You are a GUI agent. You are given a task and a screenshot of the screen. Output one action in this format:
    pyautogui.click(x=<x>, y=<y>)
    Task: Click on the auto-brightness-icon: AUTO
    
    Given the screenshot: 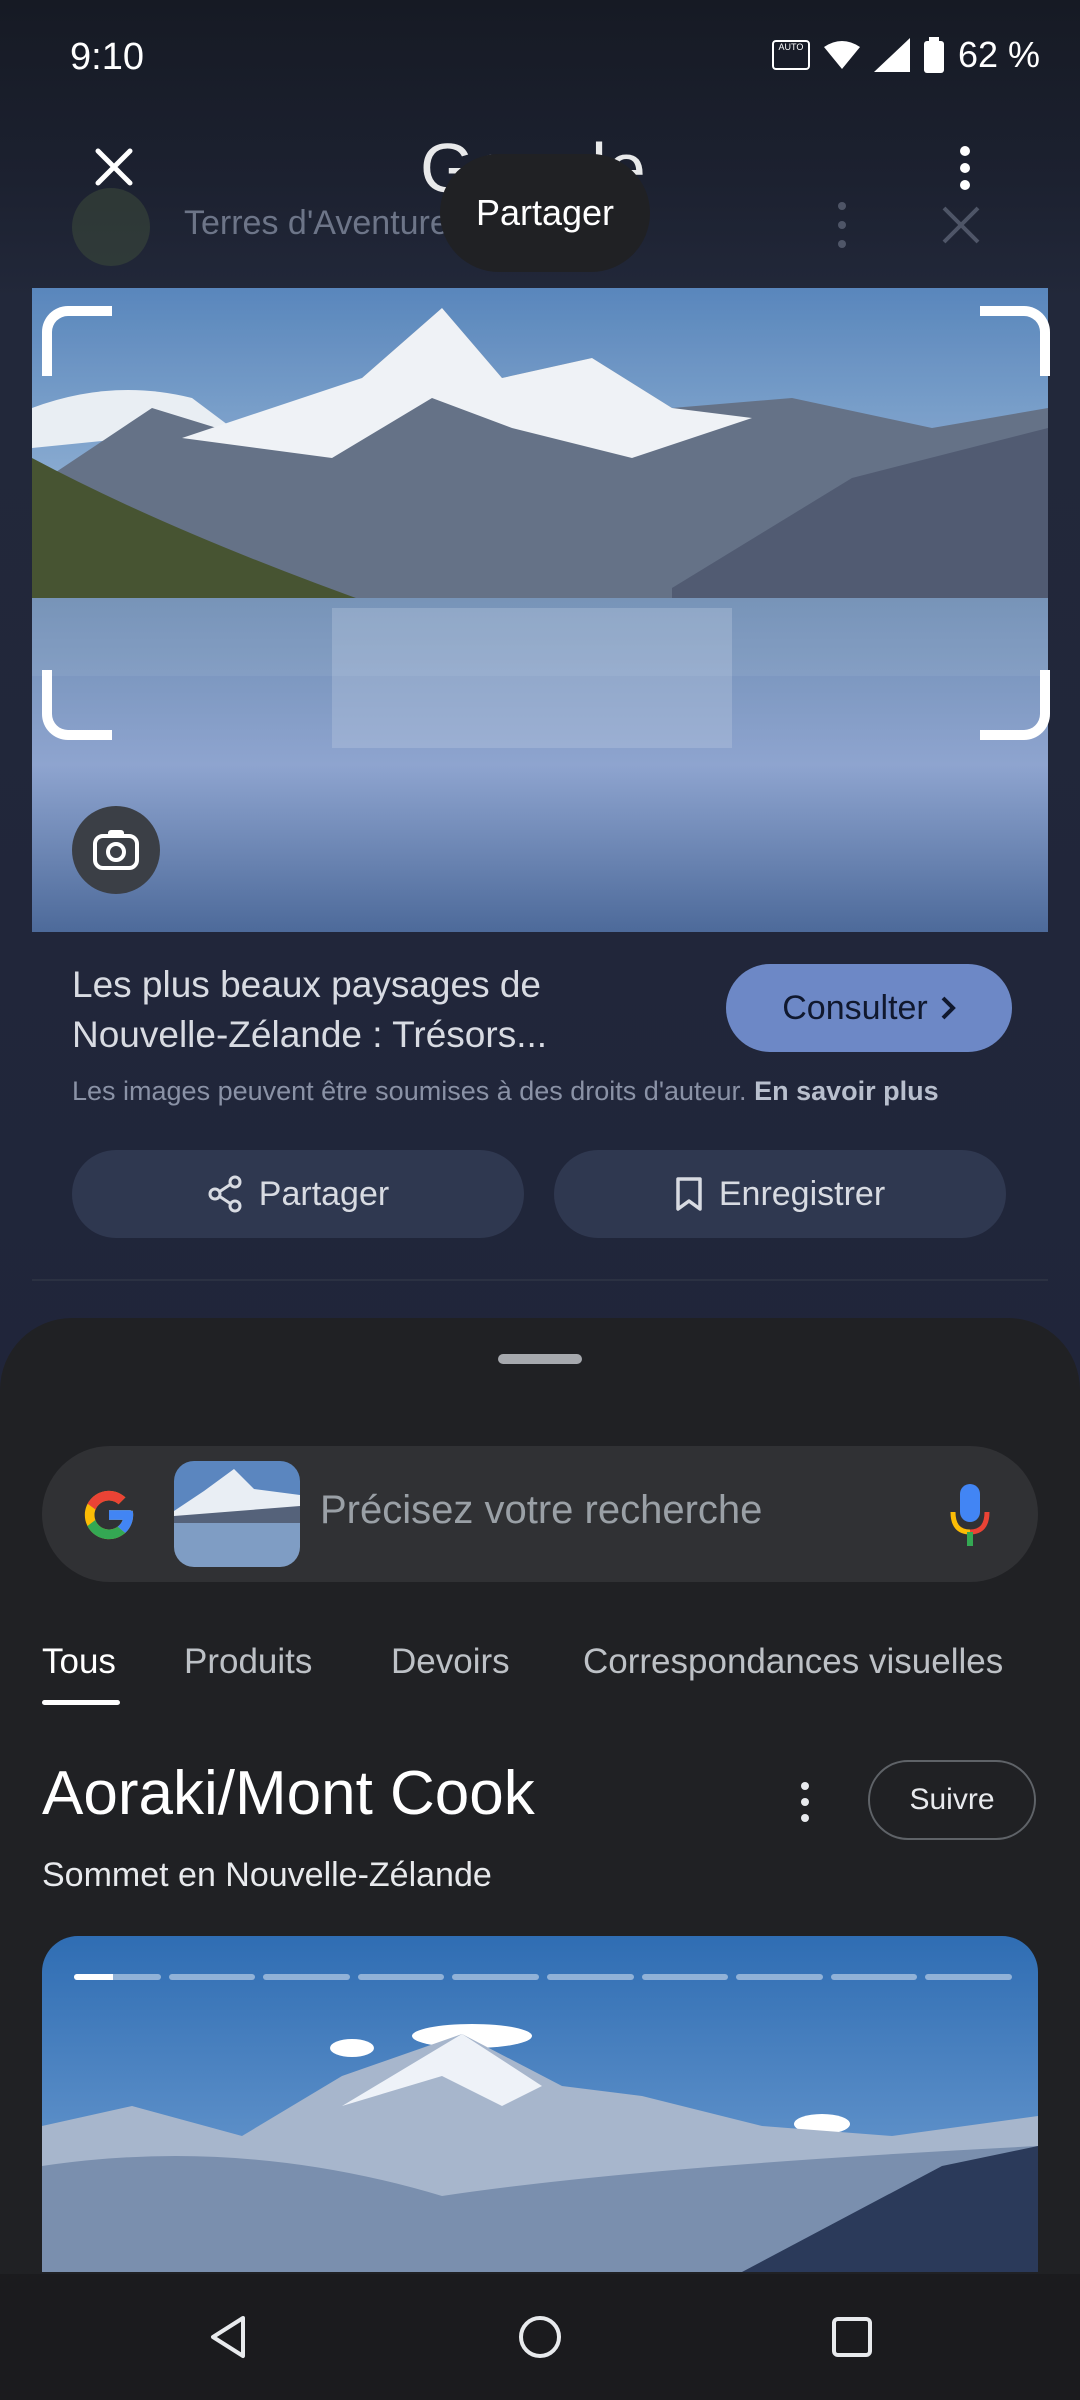 What is the action you would take?
    pyautogui.click(x=790, y=55)
    